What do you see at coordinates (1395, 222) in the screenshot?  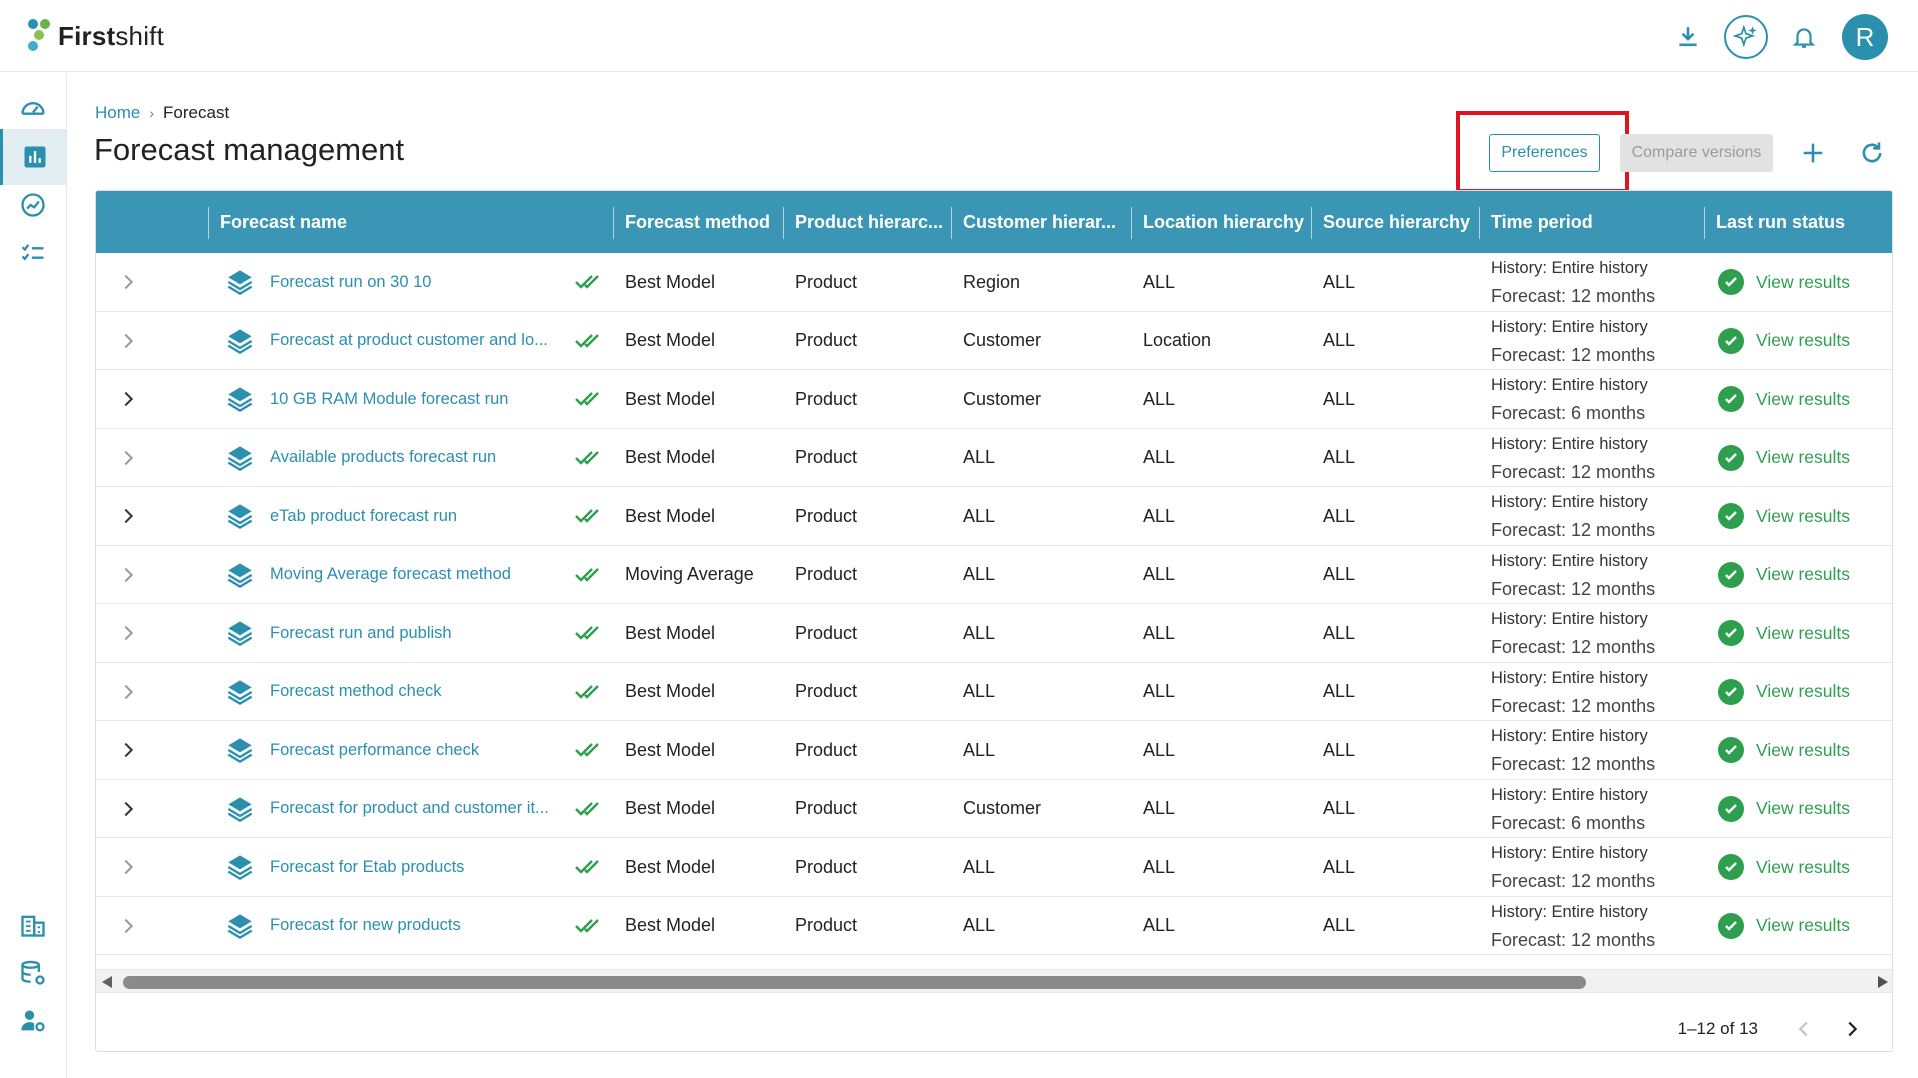 I see `column-header-source-hierarchy: Source hierarchy` at bounding box center [1395, 222].